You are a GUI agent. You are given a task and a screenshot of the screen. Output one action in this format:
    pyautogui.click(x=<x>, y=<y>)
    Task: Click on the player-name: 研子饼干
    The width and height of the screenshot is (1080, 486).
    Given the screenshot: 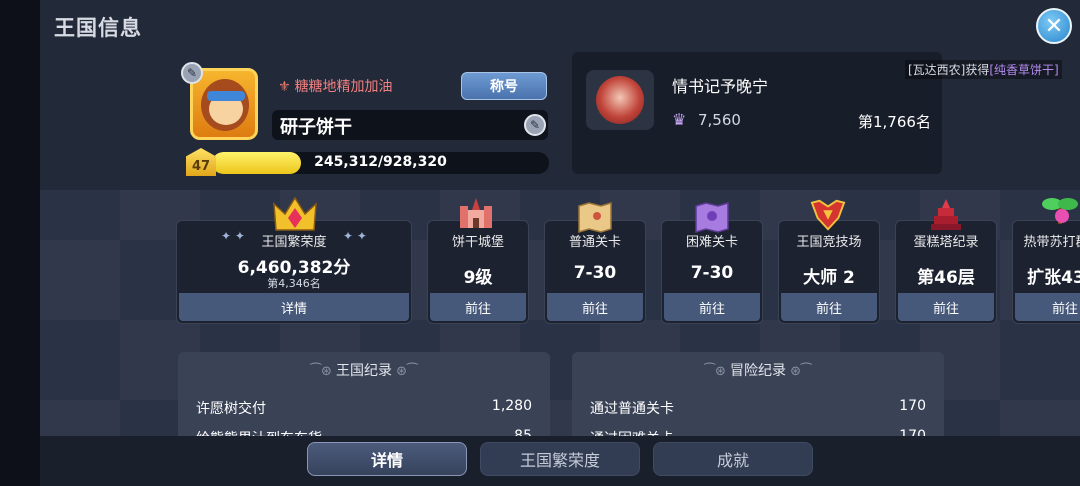 What is the action you would take?
    pyautogui.click(x=316, y=127)
    